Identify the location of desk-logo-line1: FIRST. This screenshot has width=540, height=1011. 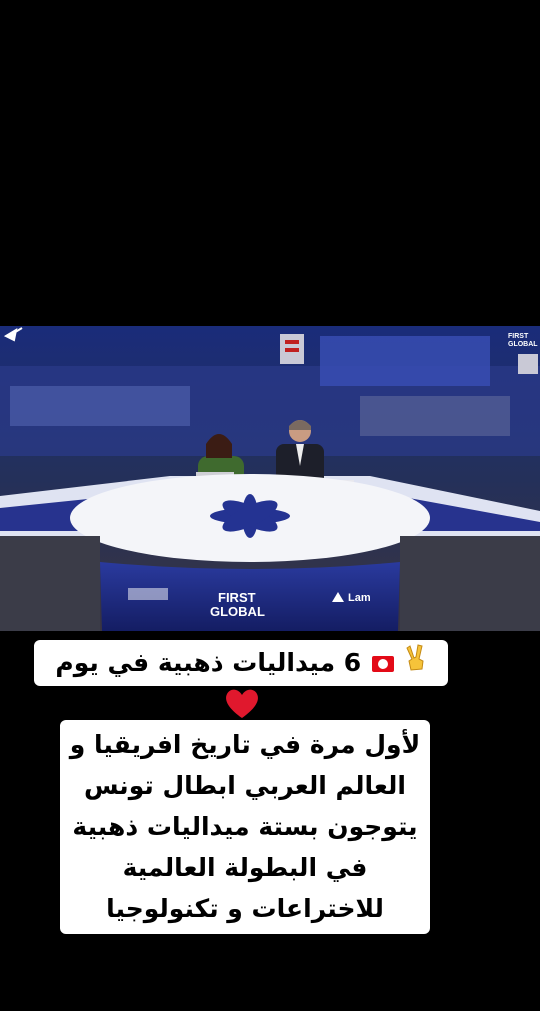
(237, 597).